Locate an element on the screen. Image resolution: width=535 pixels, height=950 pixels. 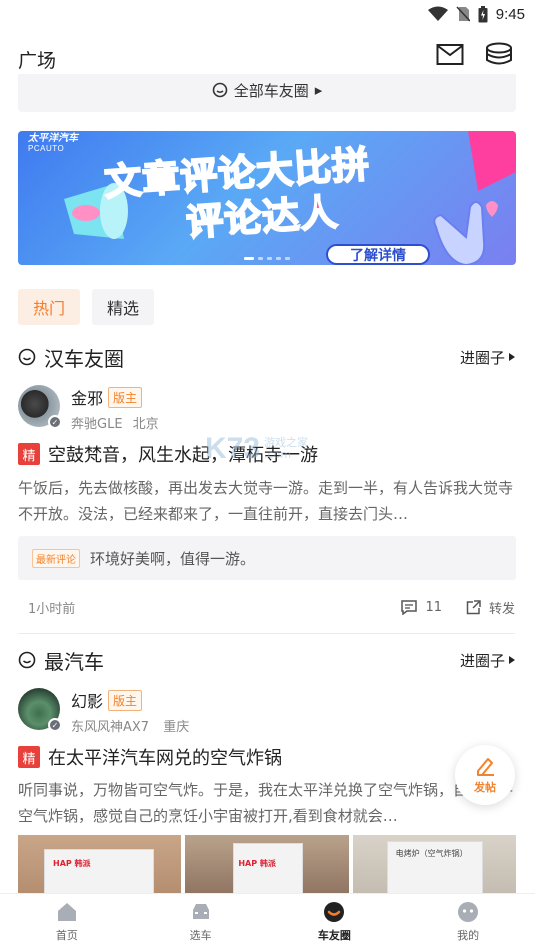
promo-banner: 太平洋汽车 PCAUTO 文章评论大比拼 评论达人 了解详情 is located at coordinates (267, 198).